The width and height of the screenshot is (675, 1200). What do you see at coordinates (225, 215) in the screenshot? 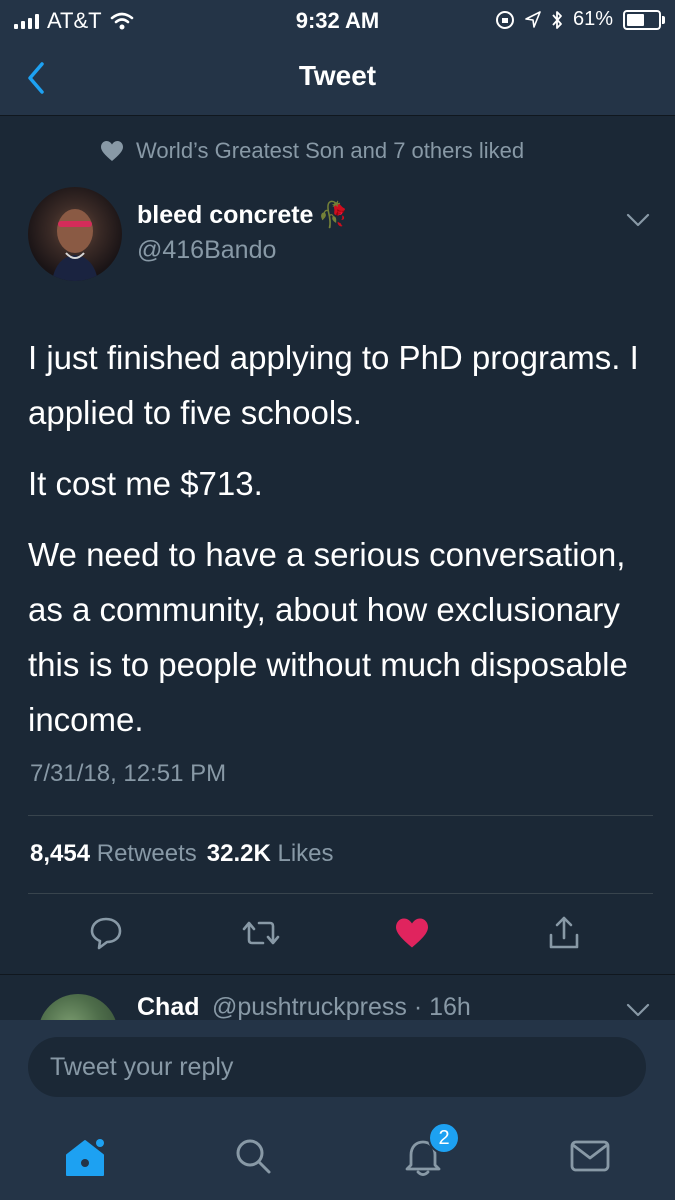
I see `author-name-text: bleed concrete` at bounding box center [225, 215].